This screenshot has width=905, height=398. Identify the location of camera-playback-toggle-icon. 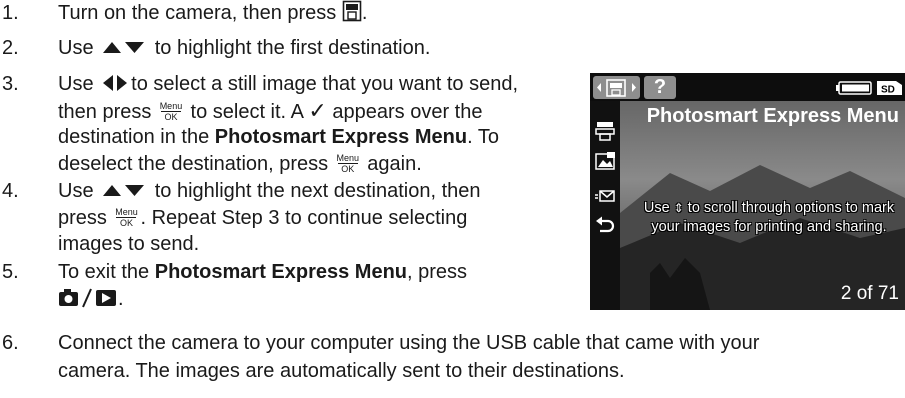
(87, 297).